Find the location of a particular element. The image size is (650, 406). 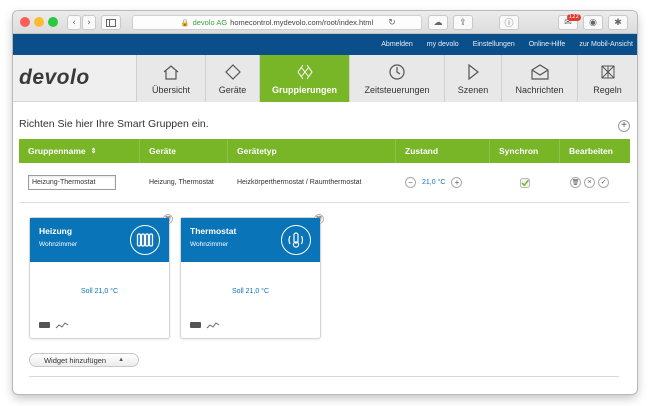

info-button: ⓘ is located at coordinates (509, 22).